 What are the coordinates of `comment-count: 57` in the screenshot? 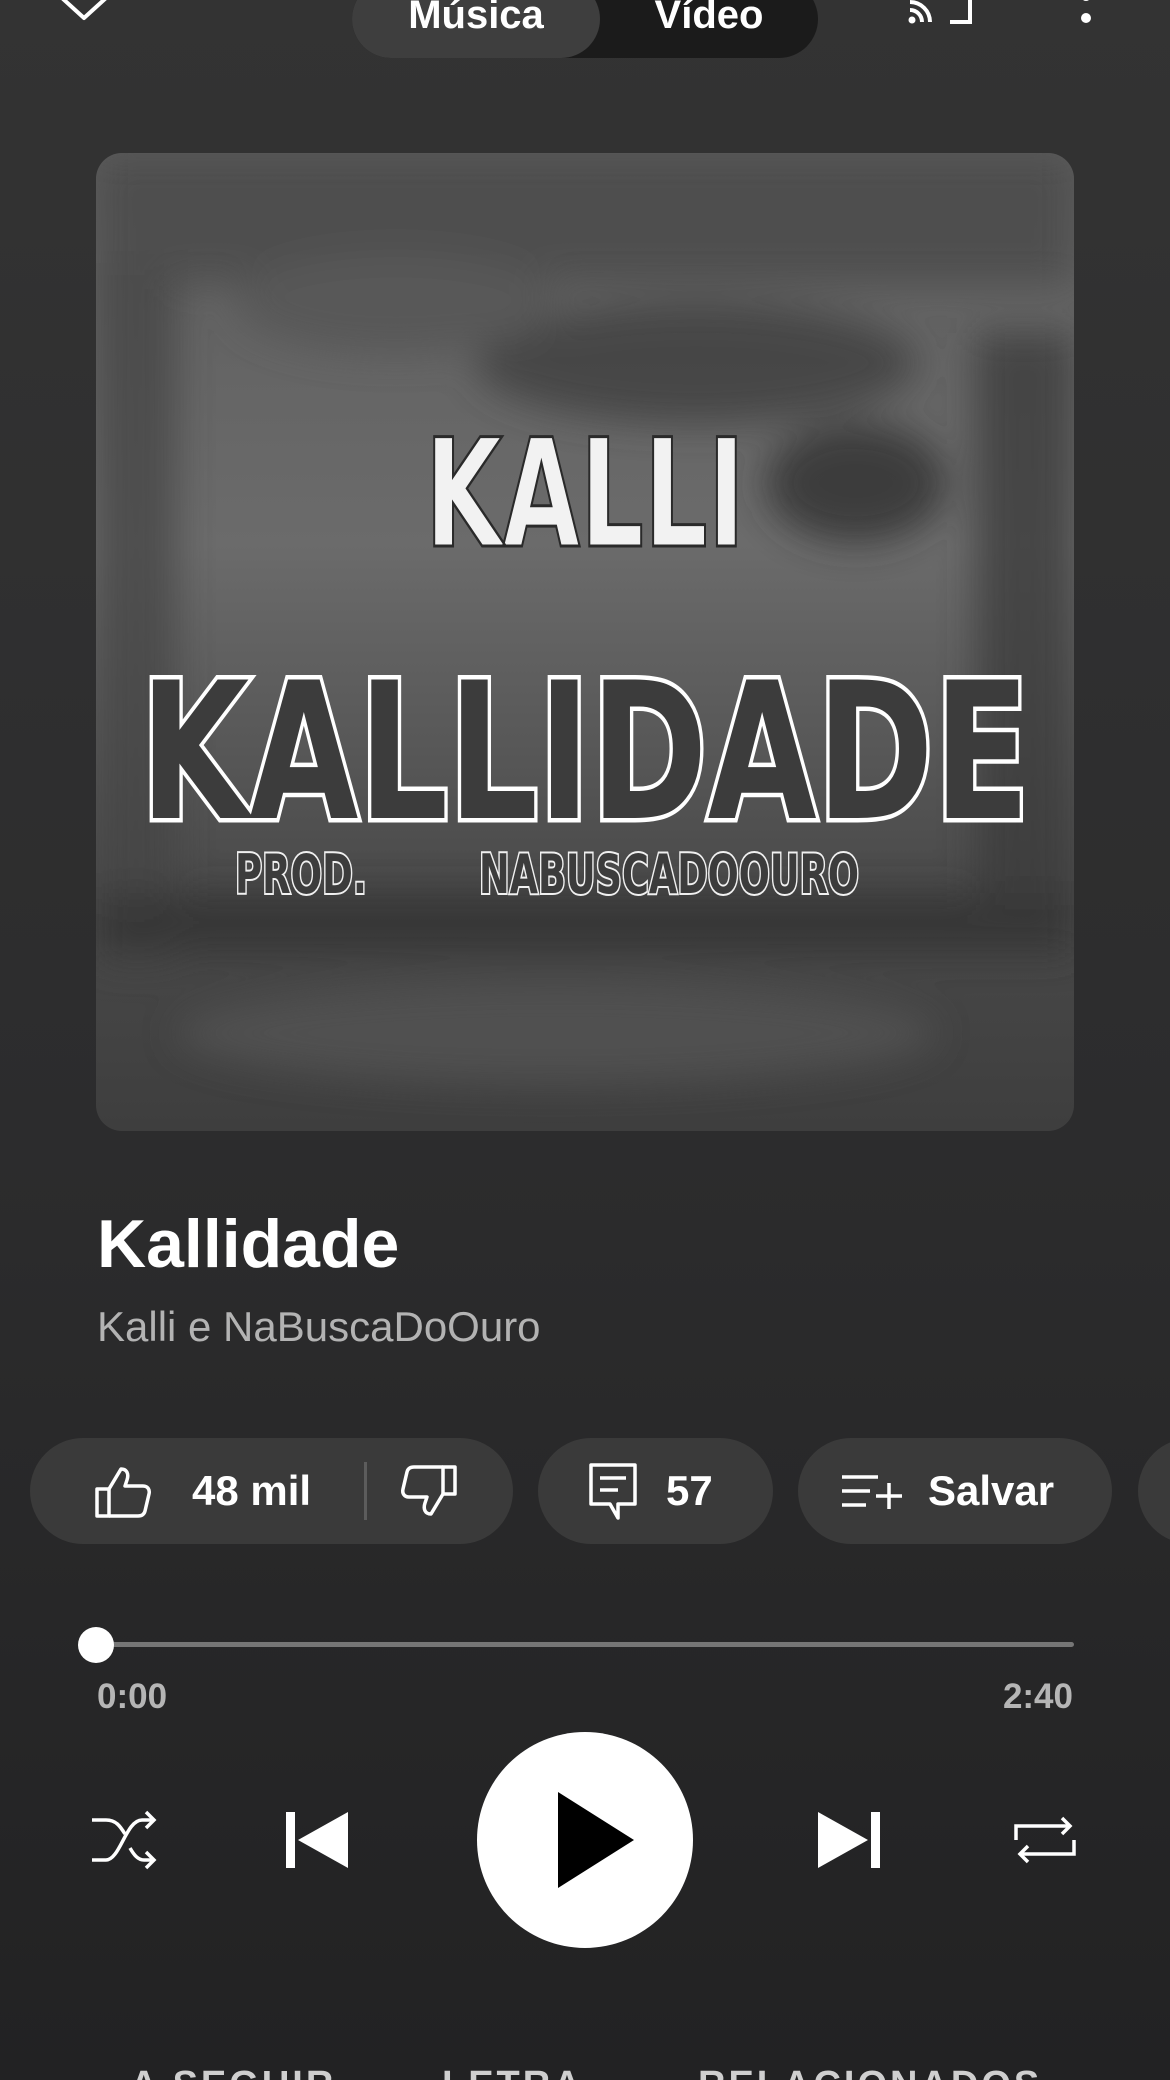 It's located at (689, 1490).